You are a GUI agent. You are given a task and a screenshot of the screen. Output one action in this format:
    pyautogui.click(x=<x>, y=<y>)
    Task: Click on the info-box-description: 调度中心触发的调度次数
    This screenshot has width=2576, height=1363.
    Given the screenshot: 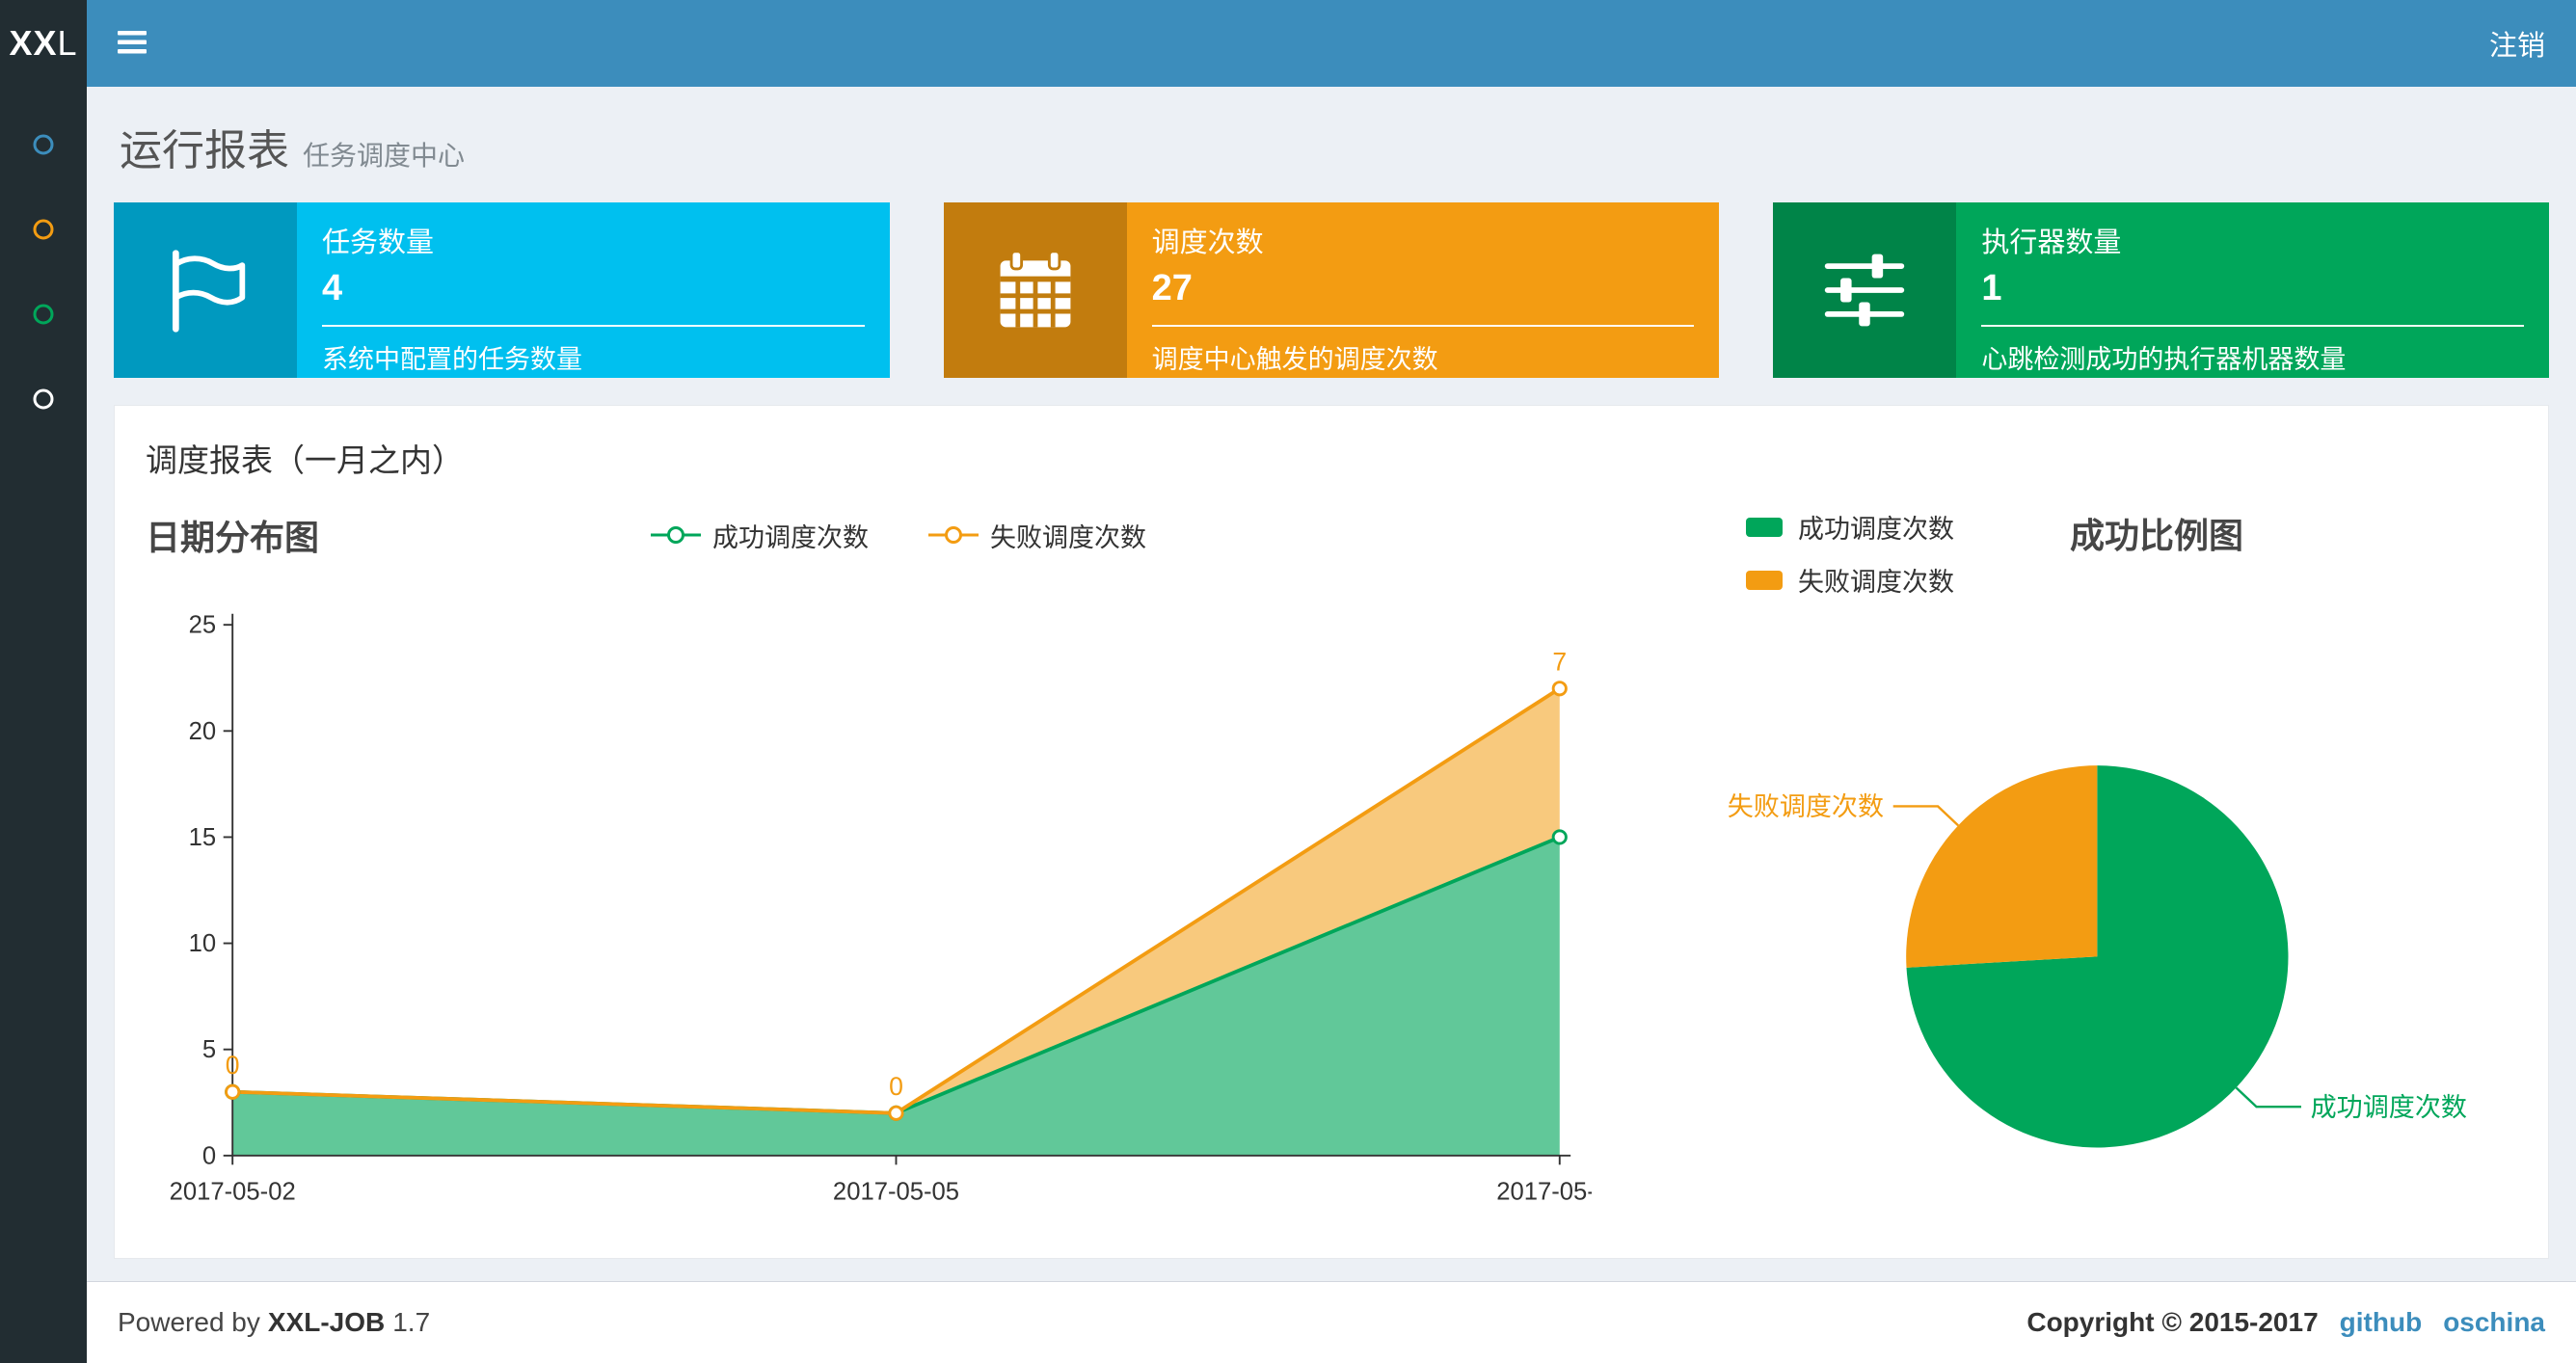 What is the action you would take?
    pyautogui.click(x=1294, y=359)
    